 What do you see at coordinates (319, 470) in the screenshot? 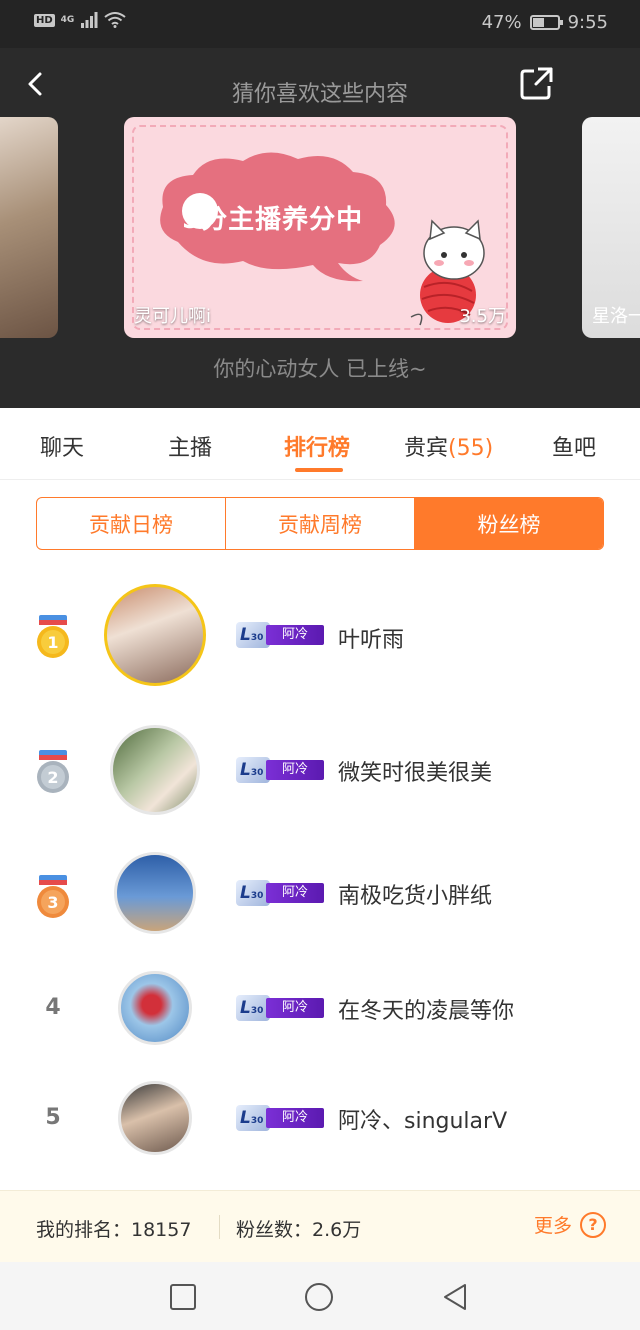
I see `active-tab-indicator` at bounding box center [319, 470].